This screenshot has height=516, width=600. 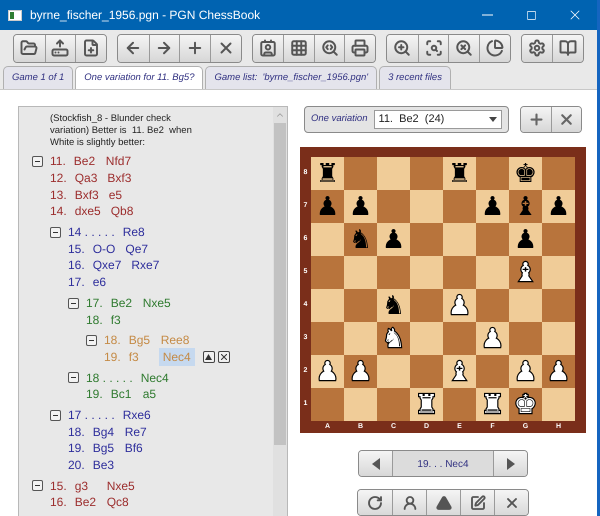 I want to click on scrollbar, so click(x=280, y=311).